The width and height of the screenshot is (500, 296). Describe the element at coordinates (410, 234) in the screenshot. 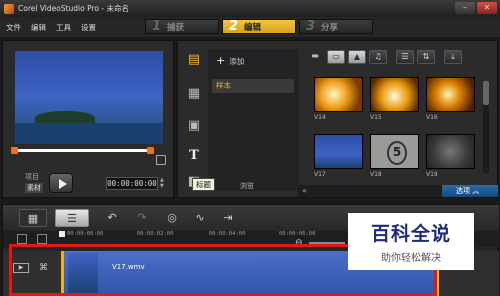

I see `watermark-title: 百科全说` at that location.